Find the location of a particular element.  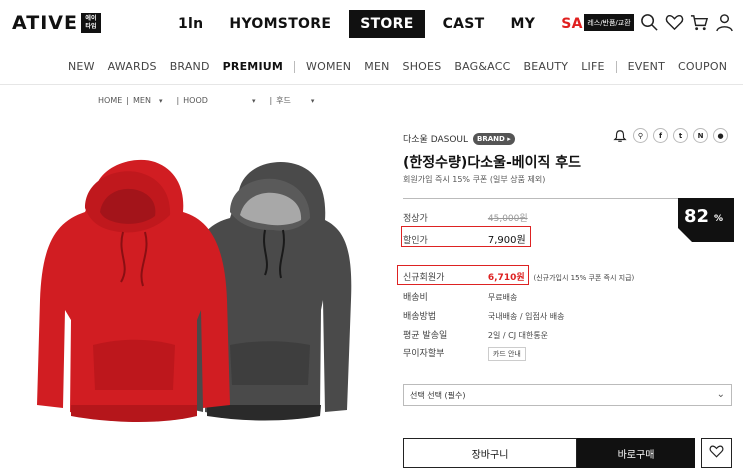

nav-my: MY is located at coordinates (523, 24).